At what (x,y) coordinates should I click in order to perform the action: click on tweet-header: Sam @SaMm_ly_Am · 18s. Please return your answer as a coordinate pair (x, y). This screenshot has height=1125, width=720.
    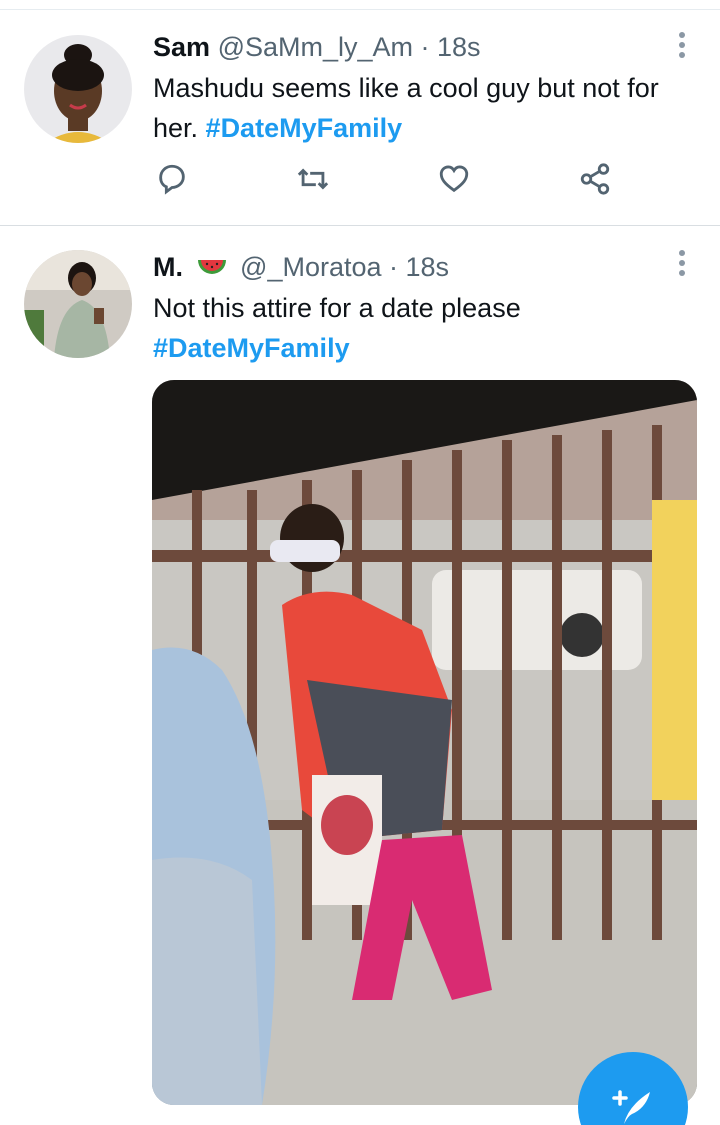
    Looking at the image, I should click on (317, 47).